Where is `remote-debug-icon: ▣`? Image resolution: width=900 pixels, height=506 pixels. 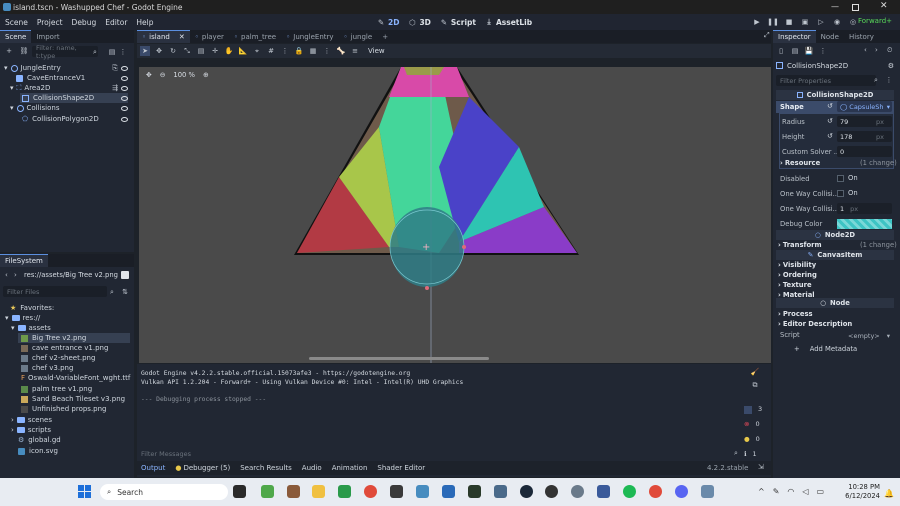 remote-debug-icon: ▣ is located at coordinates (805, 22).